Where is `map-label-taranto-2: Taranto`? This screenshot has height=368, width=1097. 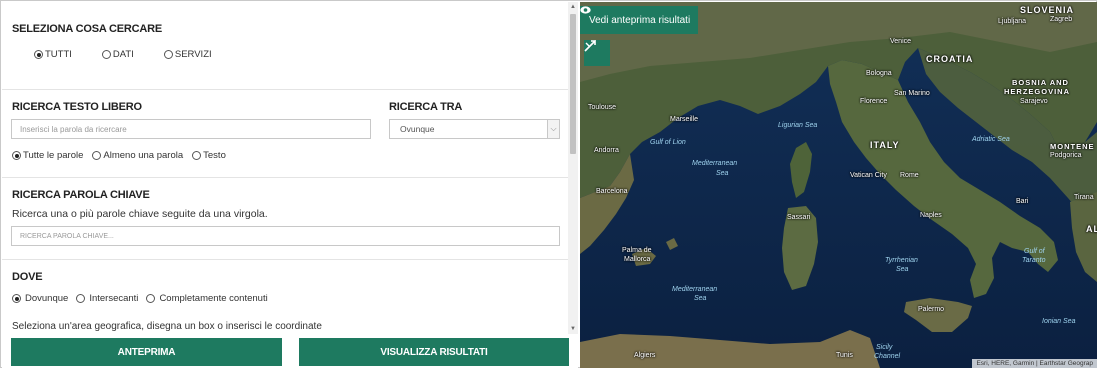
map-label-taranto-2: Taranto is located at coordinates (1034, 260).